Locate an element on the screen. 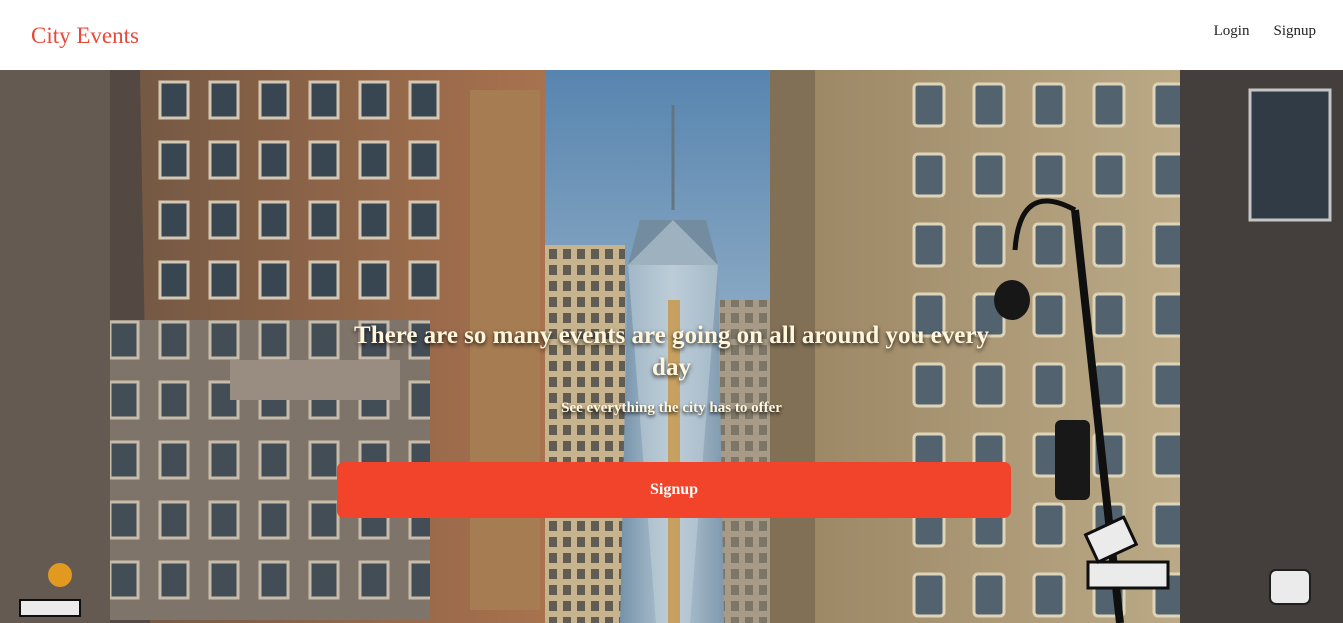 The width and height of the screenshot is (1343, 623). brand-logo-link: City Events is located at coordinates (85, 35).